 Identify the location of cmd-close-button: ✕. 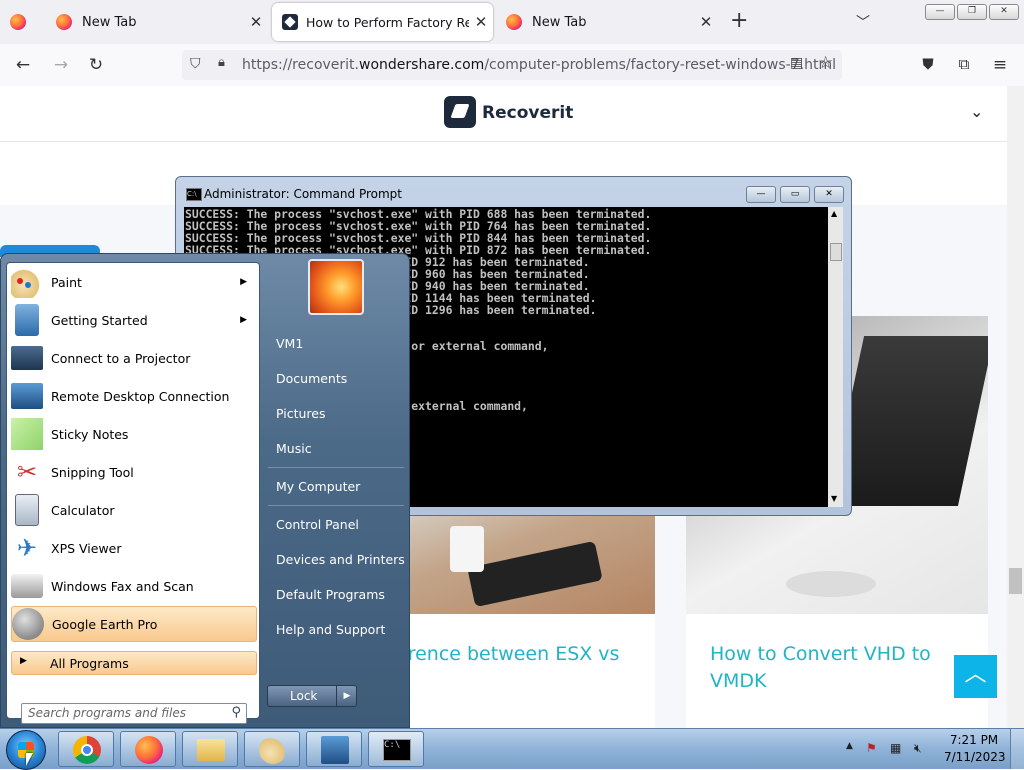
(829, 194).